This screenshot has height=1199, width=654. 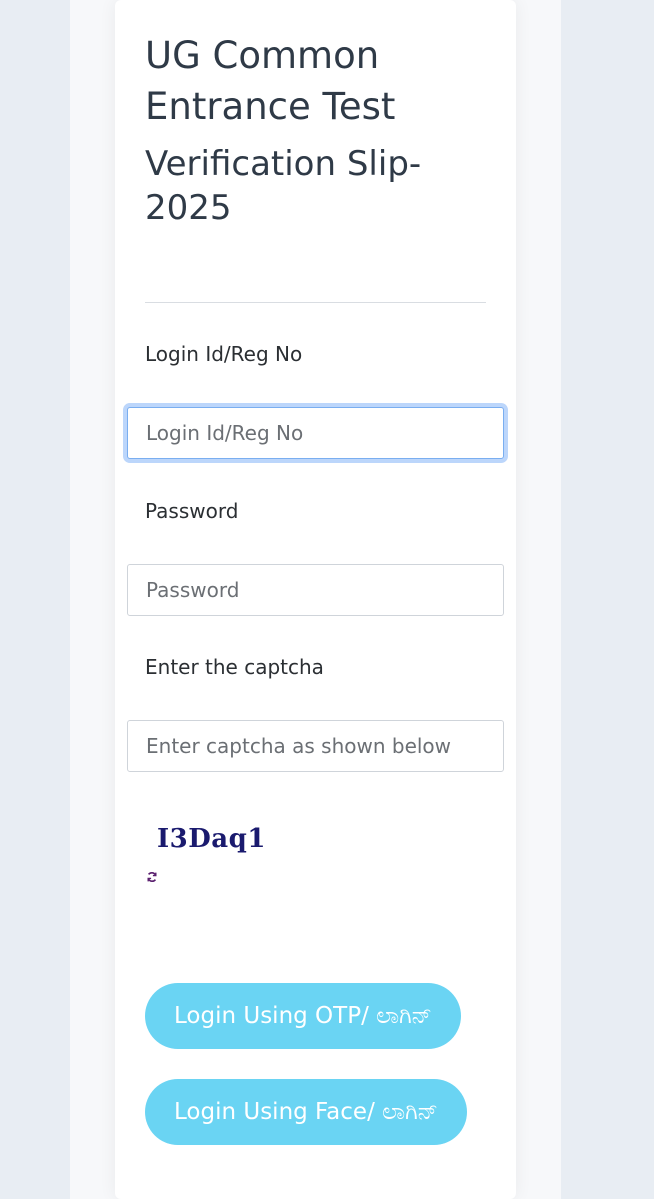 I want to click on password-input, so click(x=315, y=590).